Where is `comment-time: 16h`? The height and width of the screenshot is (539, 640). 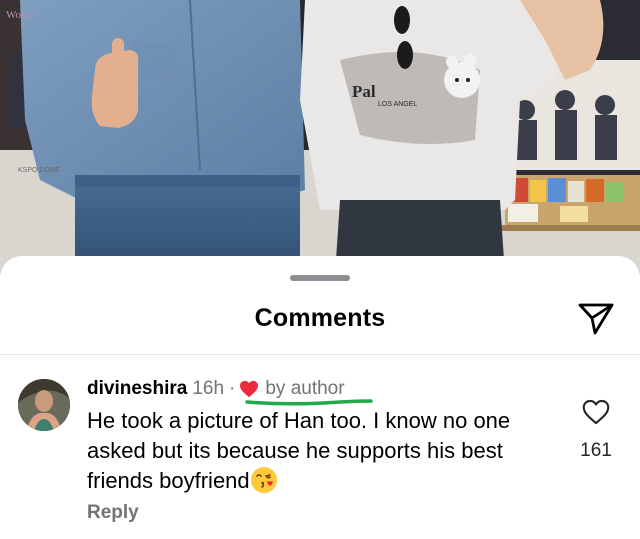
comment-time: 16h is located at coordinates (208, 388).